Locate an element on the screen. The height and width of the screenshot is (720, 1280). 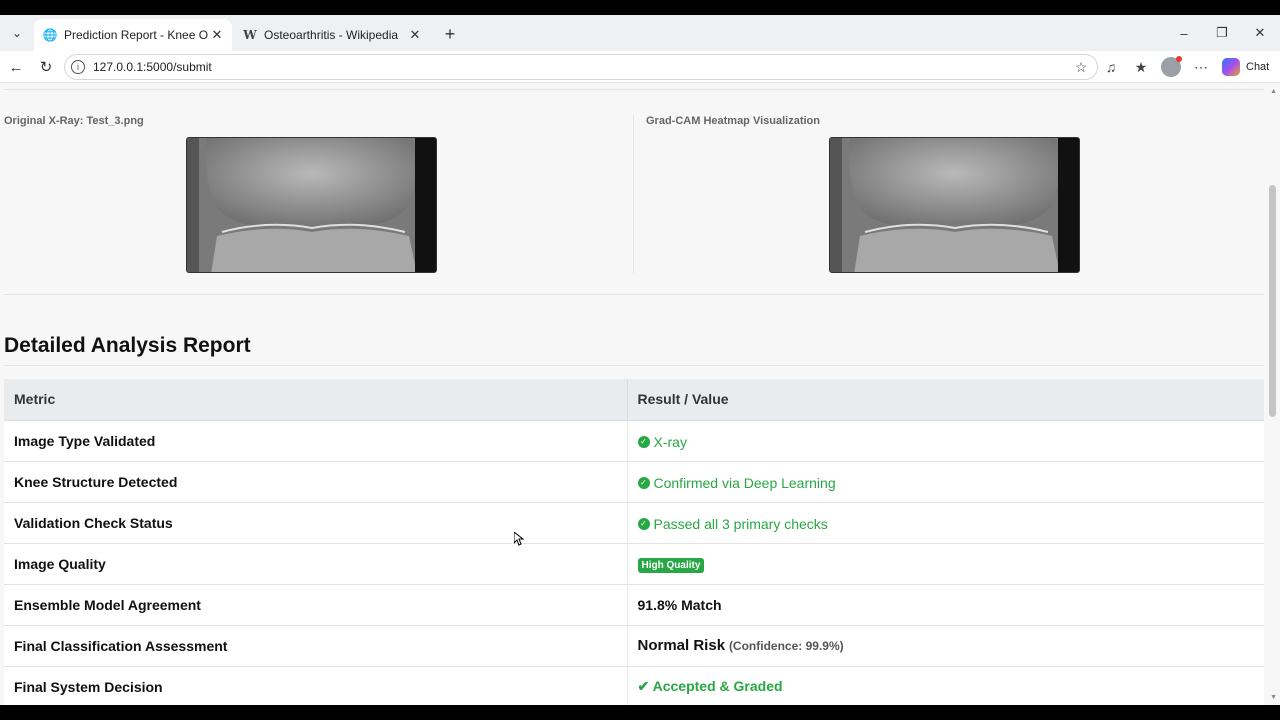
restore-icon: ❐ is located at coordinates (1222, 33).